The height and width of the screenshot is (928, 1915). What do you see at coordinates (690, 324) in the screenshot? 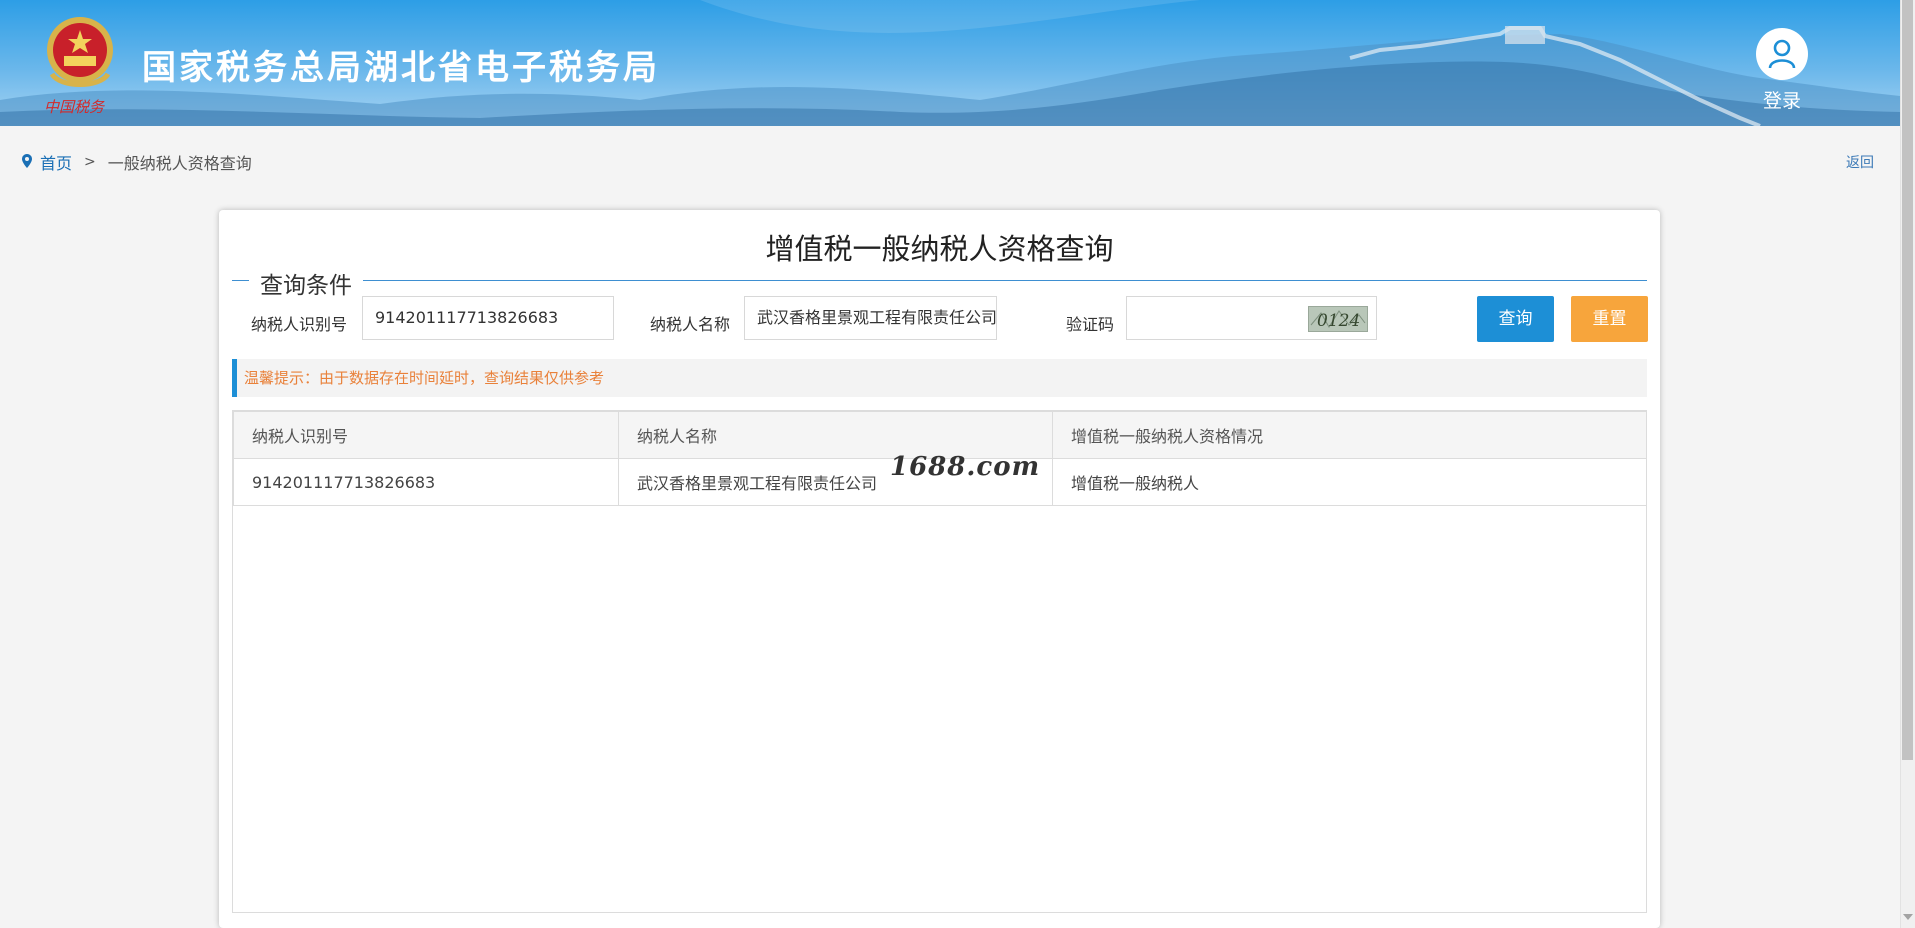
I see `taxpayer-name-label: 纳税人名称` at bounding box center [690, 324].